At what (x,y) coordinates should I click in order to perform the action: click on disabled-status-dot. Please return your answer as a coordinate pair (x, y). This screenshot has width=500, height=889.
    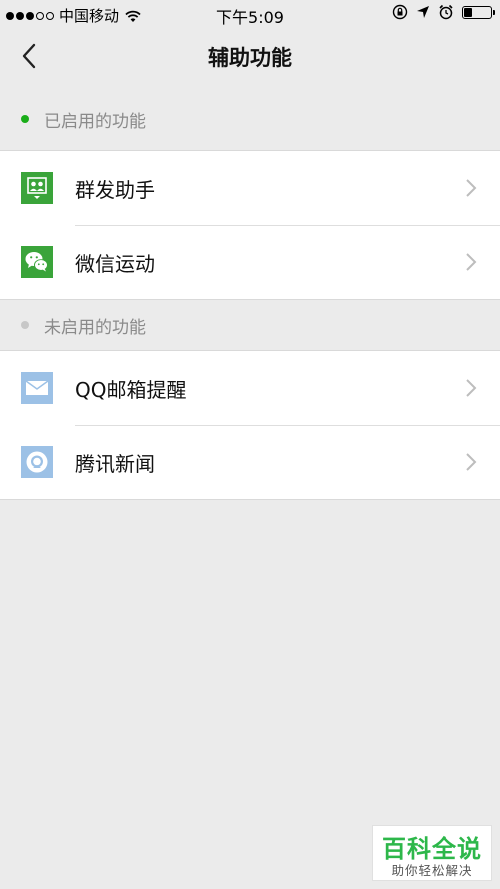
    Looking at the image, I should click on (25, 325).